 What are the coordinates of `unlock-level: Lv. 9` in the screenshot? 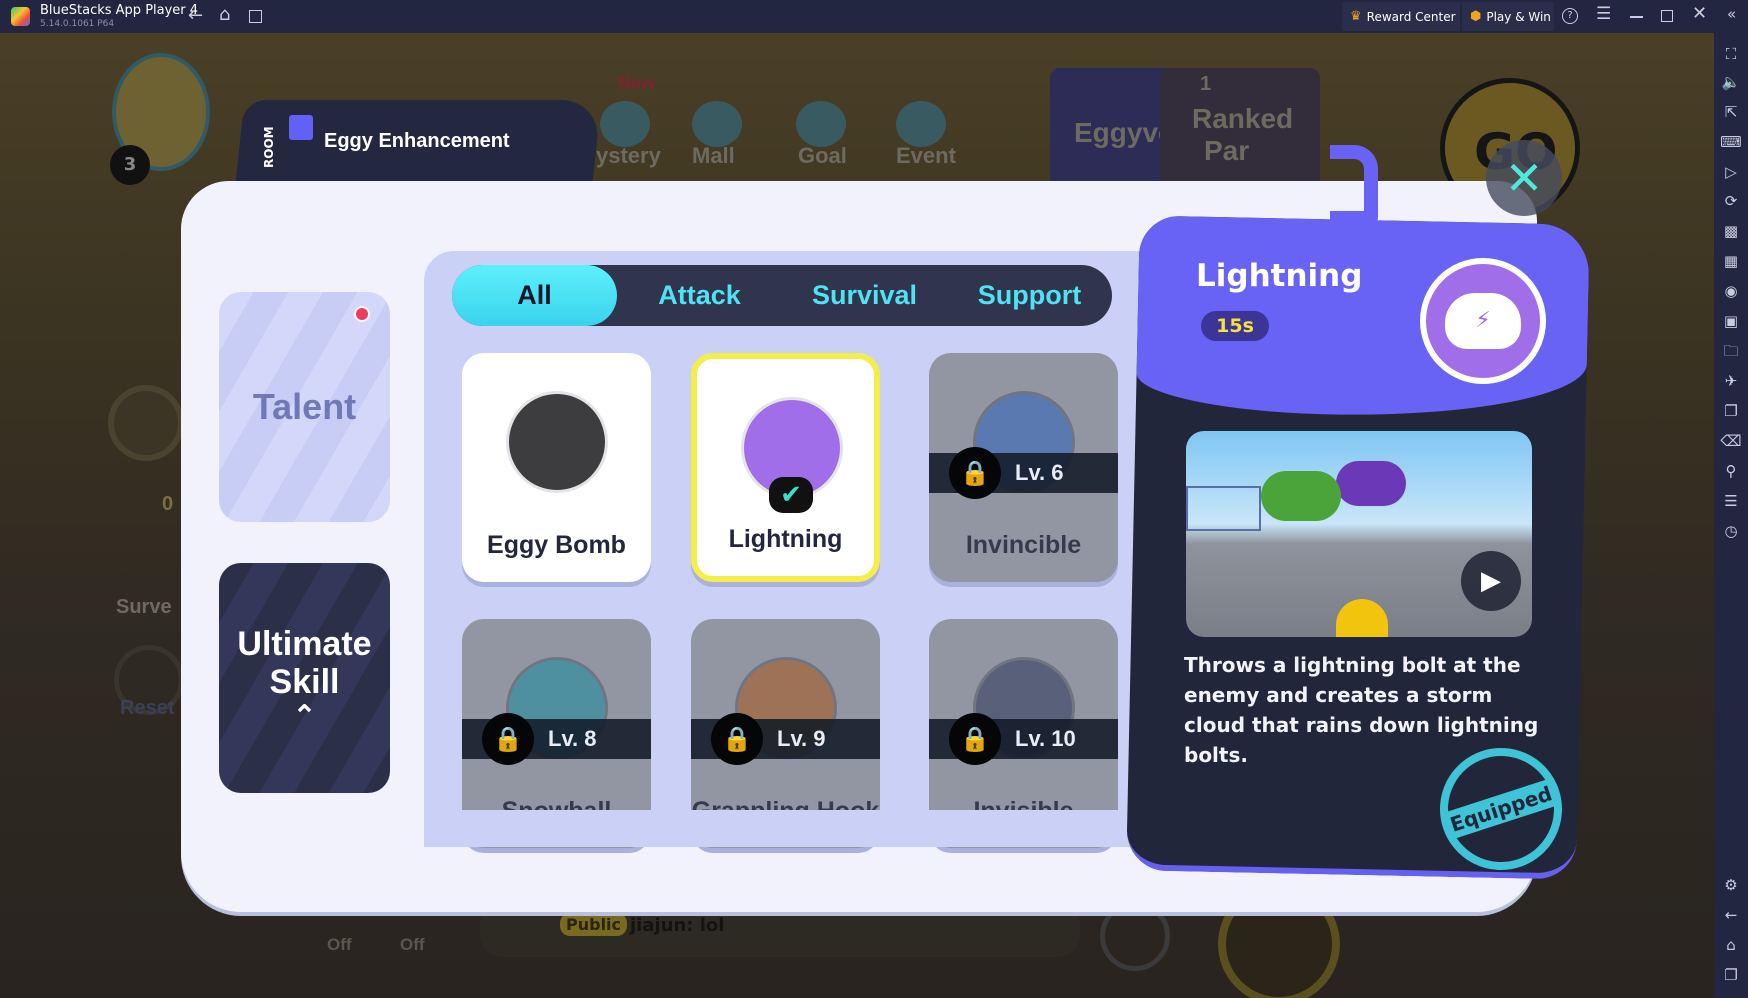 It's located at (801, 738).